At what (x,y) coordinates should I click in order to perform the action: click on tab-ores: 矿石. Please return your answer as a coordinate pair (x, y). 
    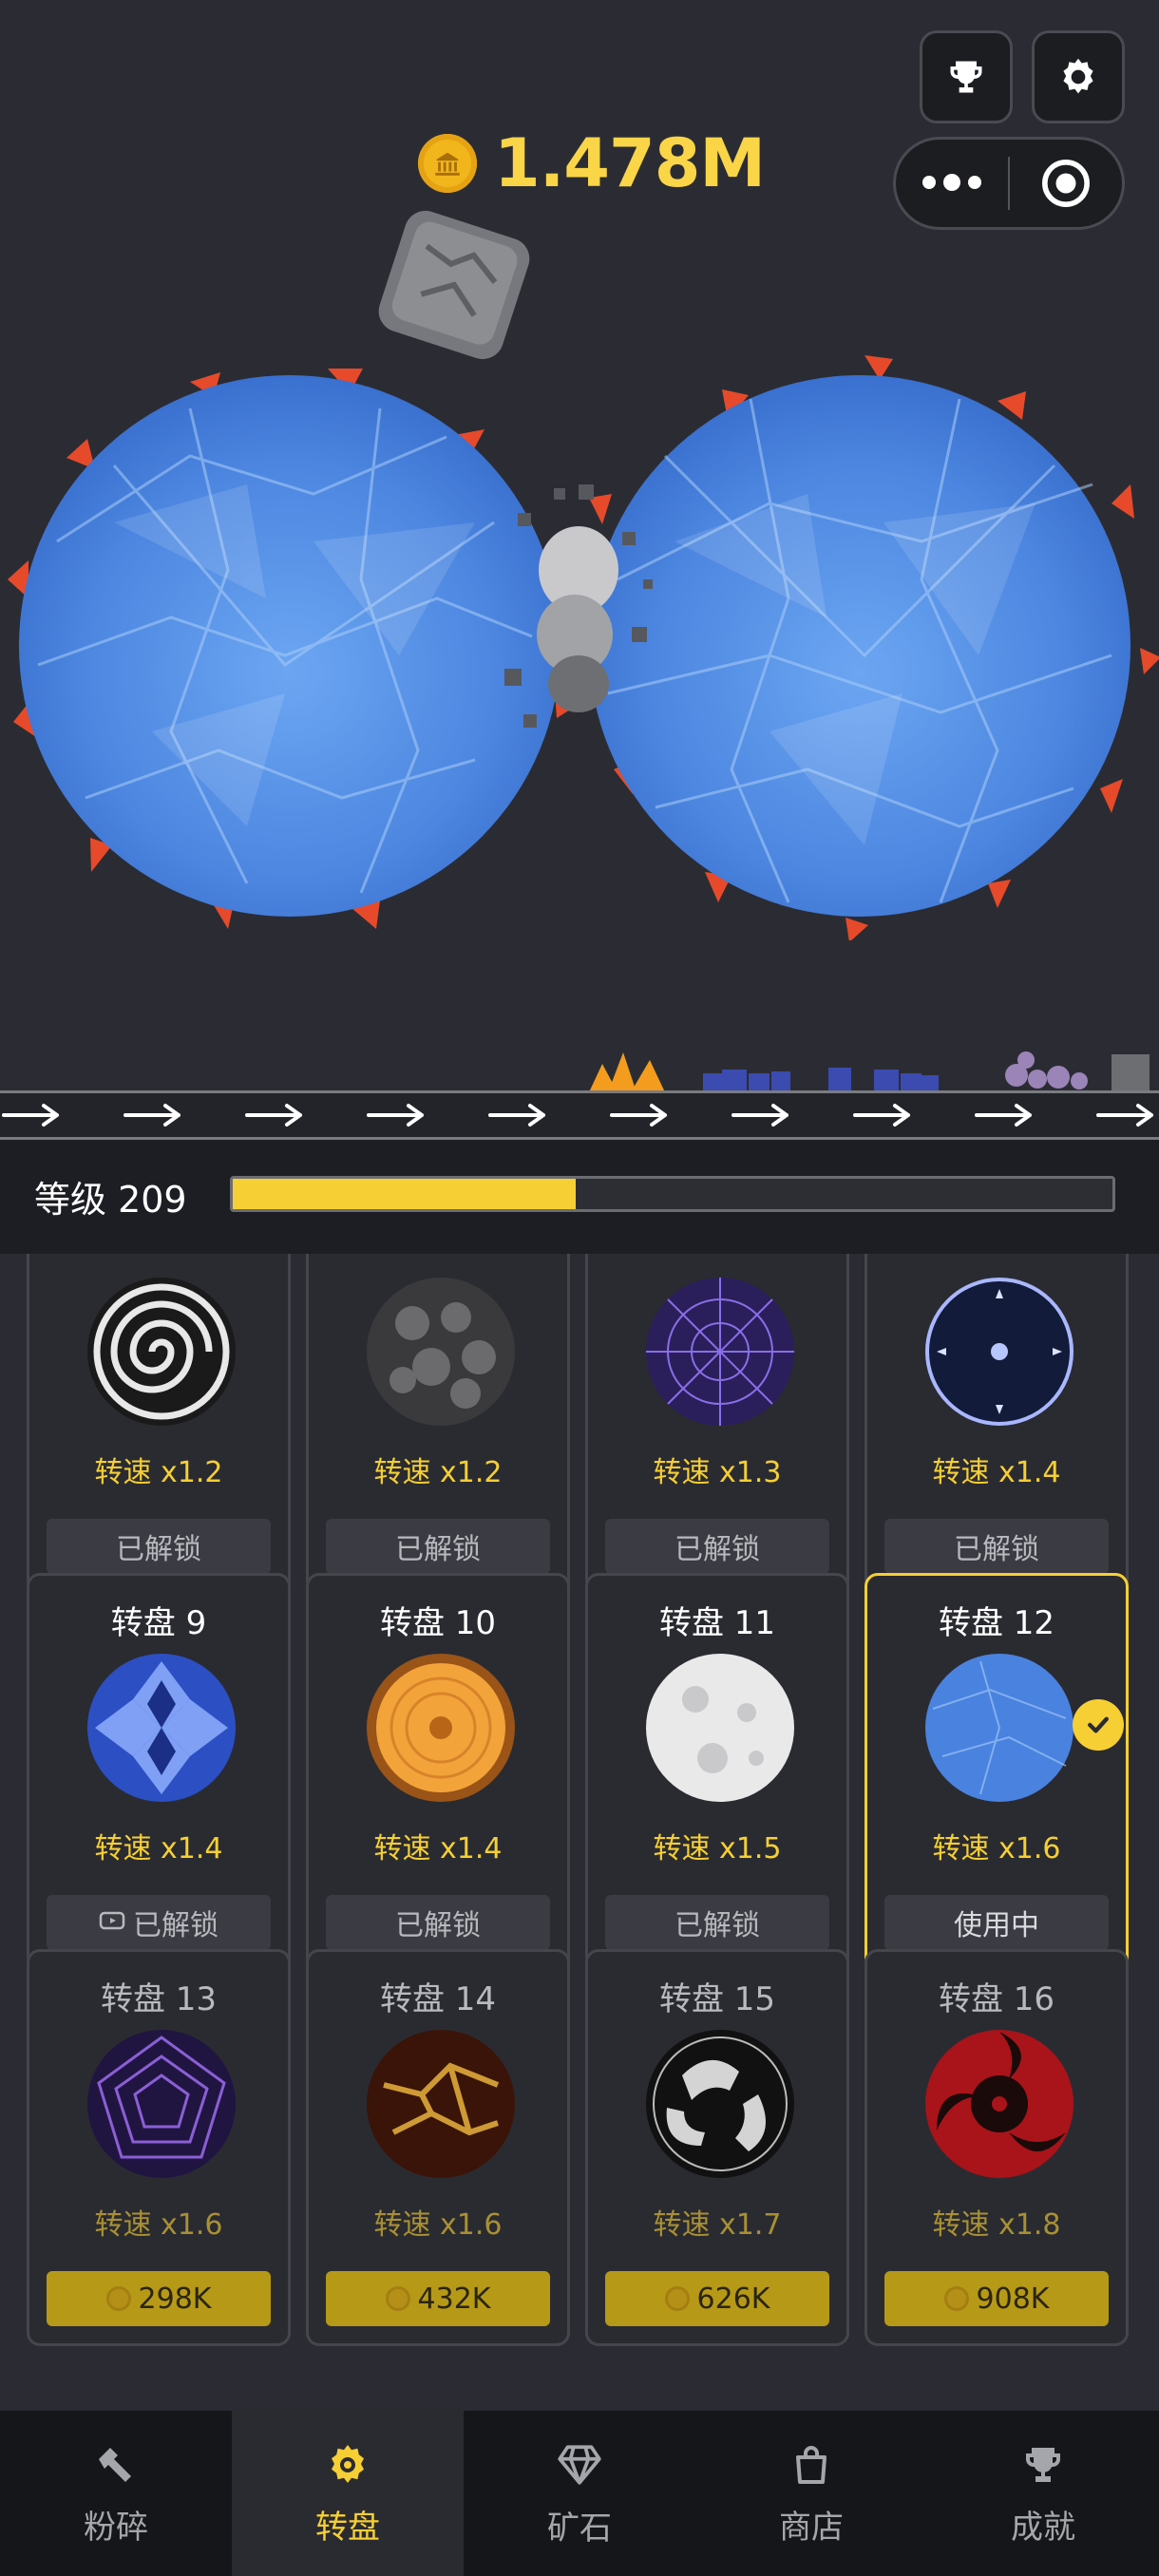
    Looking at the image, I should click on (579, 2493).